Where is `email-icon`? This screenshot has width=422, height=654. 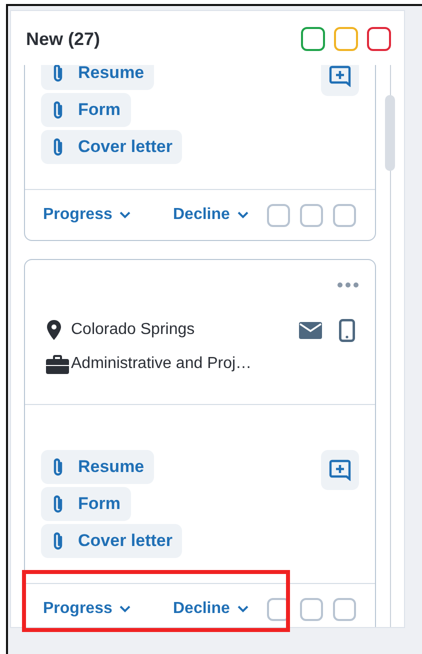 email-icon is located at coordinates (310, 330).